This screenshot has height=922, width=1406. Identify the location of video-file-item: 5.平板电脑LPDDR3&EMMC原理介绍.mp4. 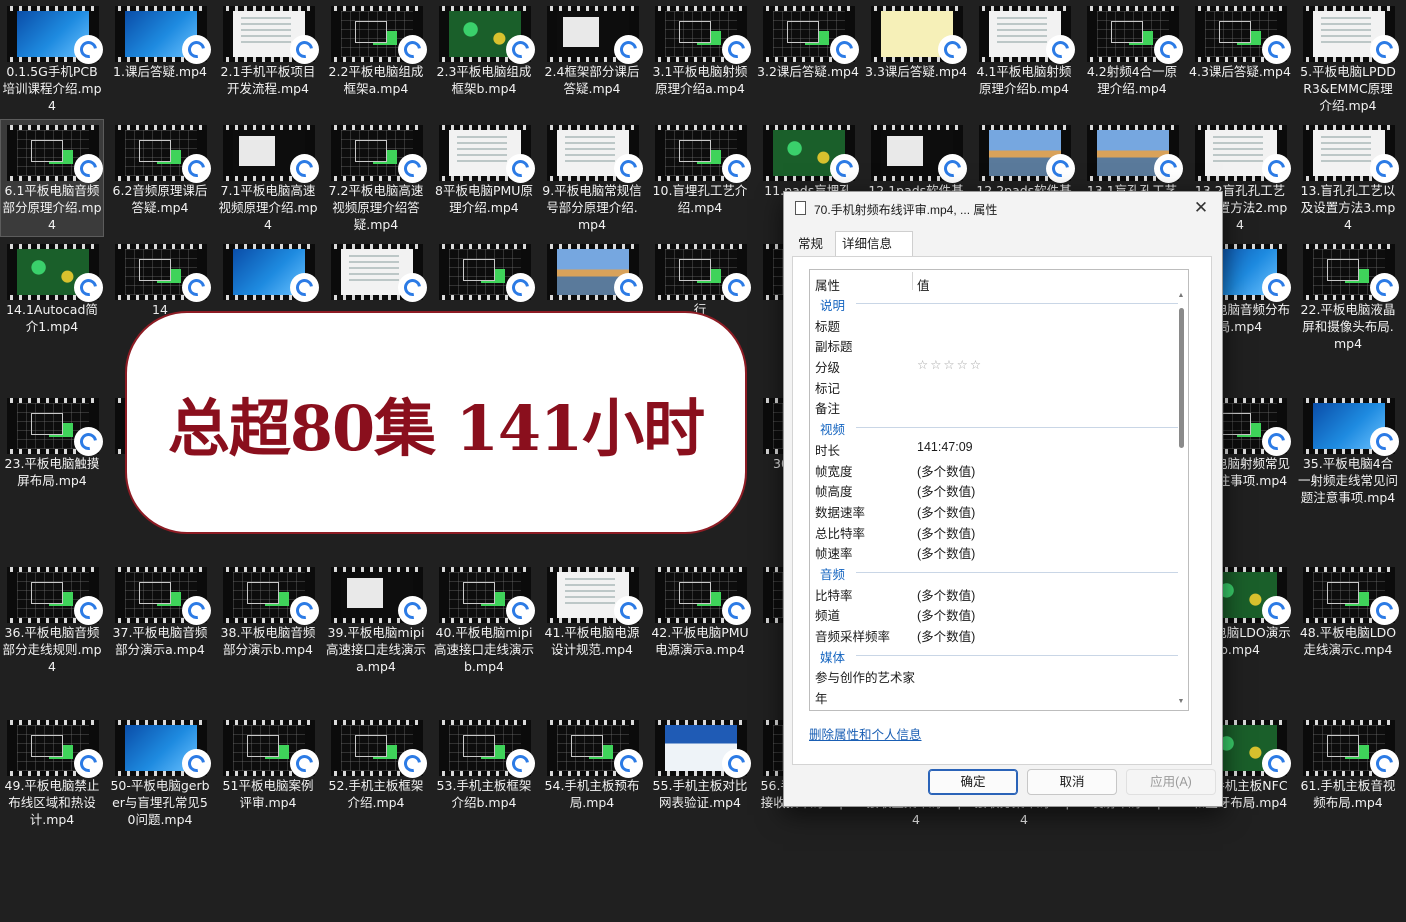
(1348, 59).